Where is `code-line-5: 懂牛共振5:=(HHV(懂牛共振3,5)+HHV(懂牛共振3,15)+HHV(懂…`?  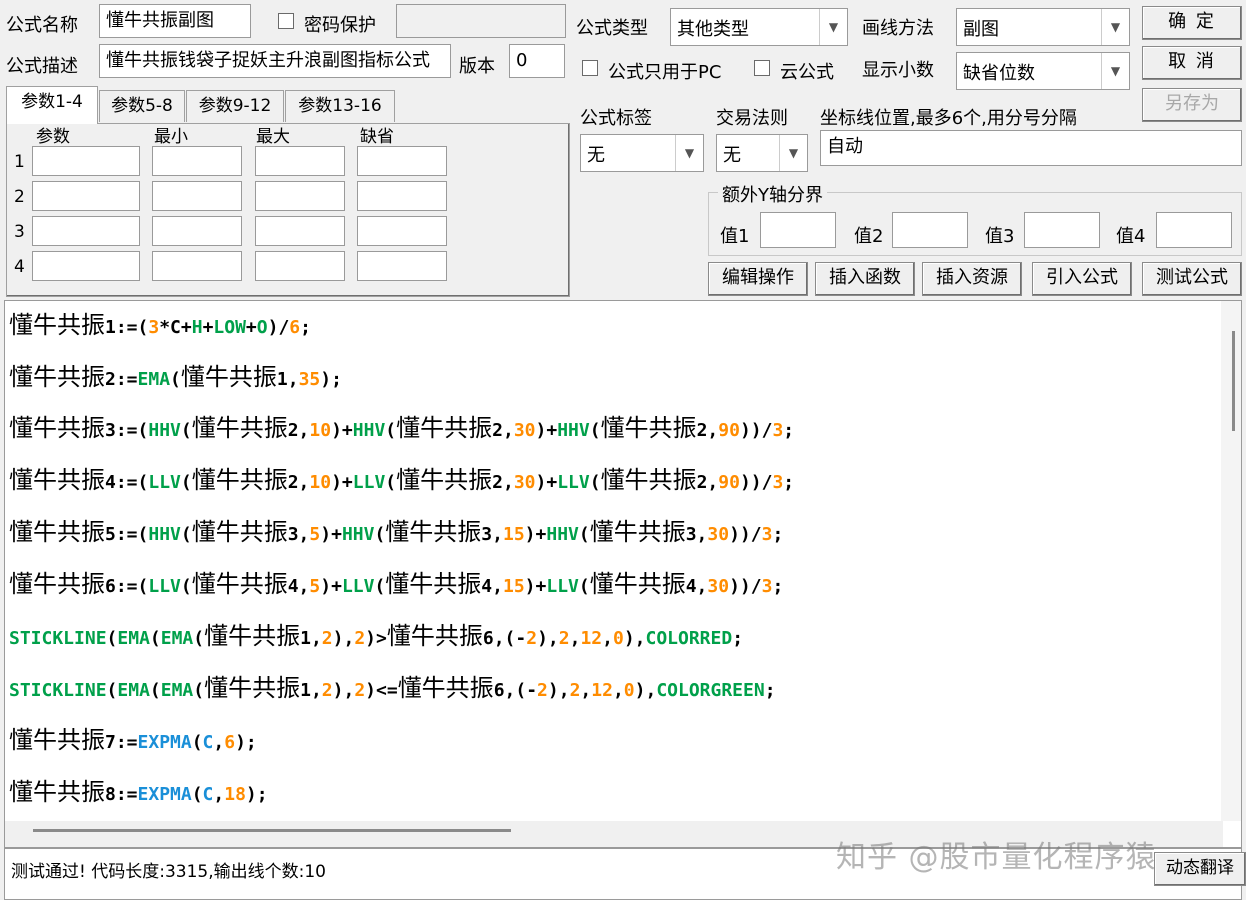 code-line-5: 懂牛共振5:=(HHV(懂牛共振3,5)+HHV(懂牛共振3,15)+HHV(懂… is located at coordinates (396, 532).